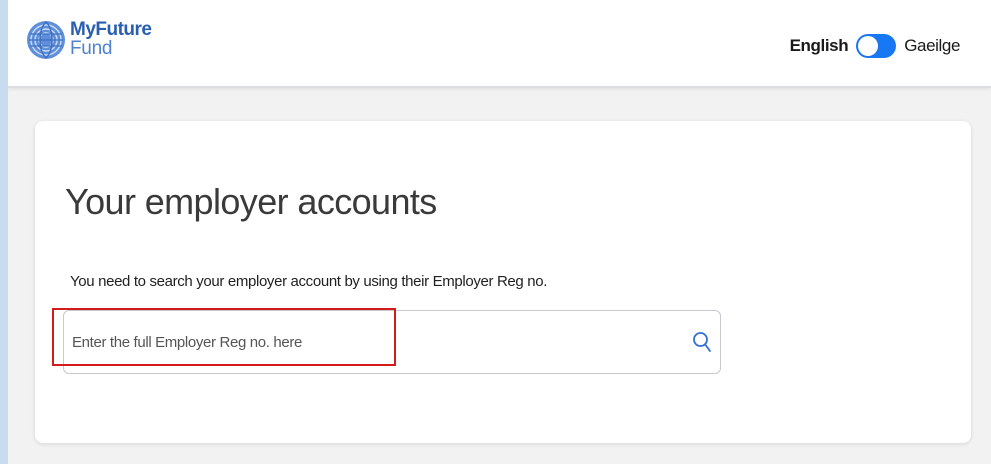 This screenshot has width=991, height=464. What do you see at coordinates (702, 342) in the screenshot?
I see `search-icon` at bounding box center [702, 342].